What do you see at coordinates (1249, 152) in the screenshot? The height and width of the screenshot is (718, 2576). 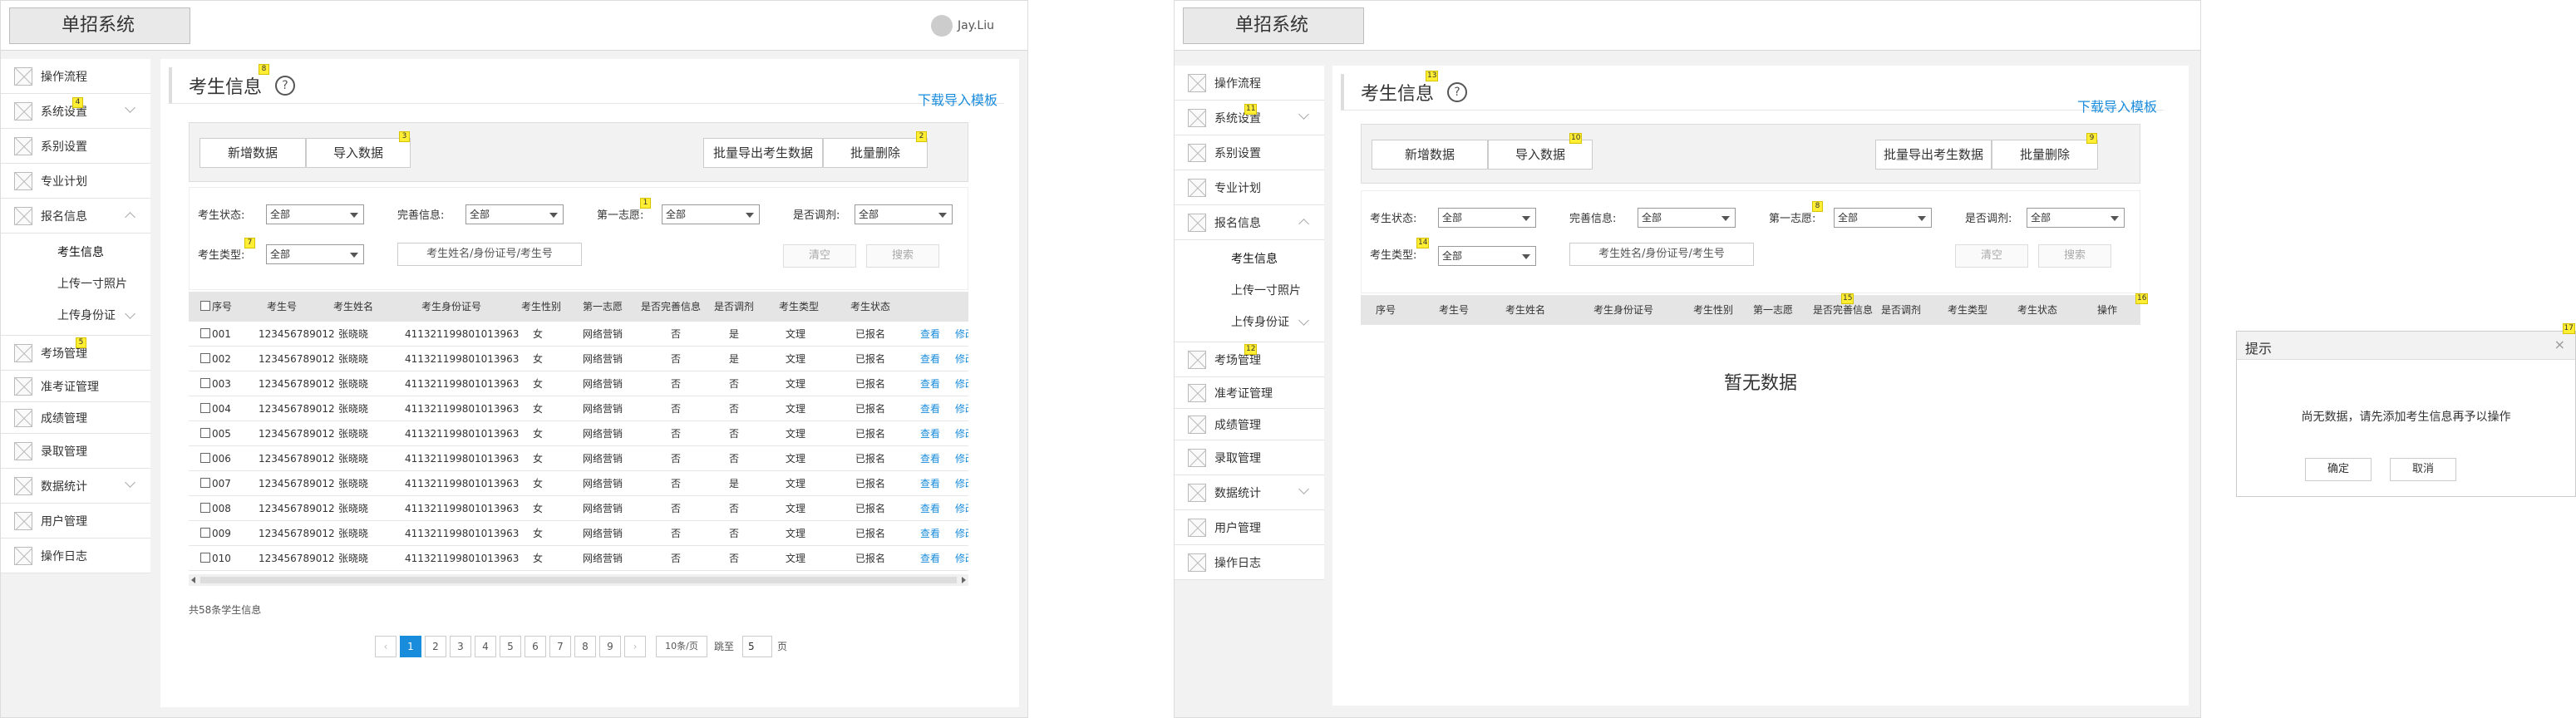 I see `sidebar-item-department: 系别设置` at bounding box center [1249, 152].